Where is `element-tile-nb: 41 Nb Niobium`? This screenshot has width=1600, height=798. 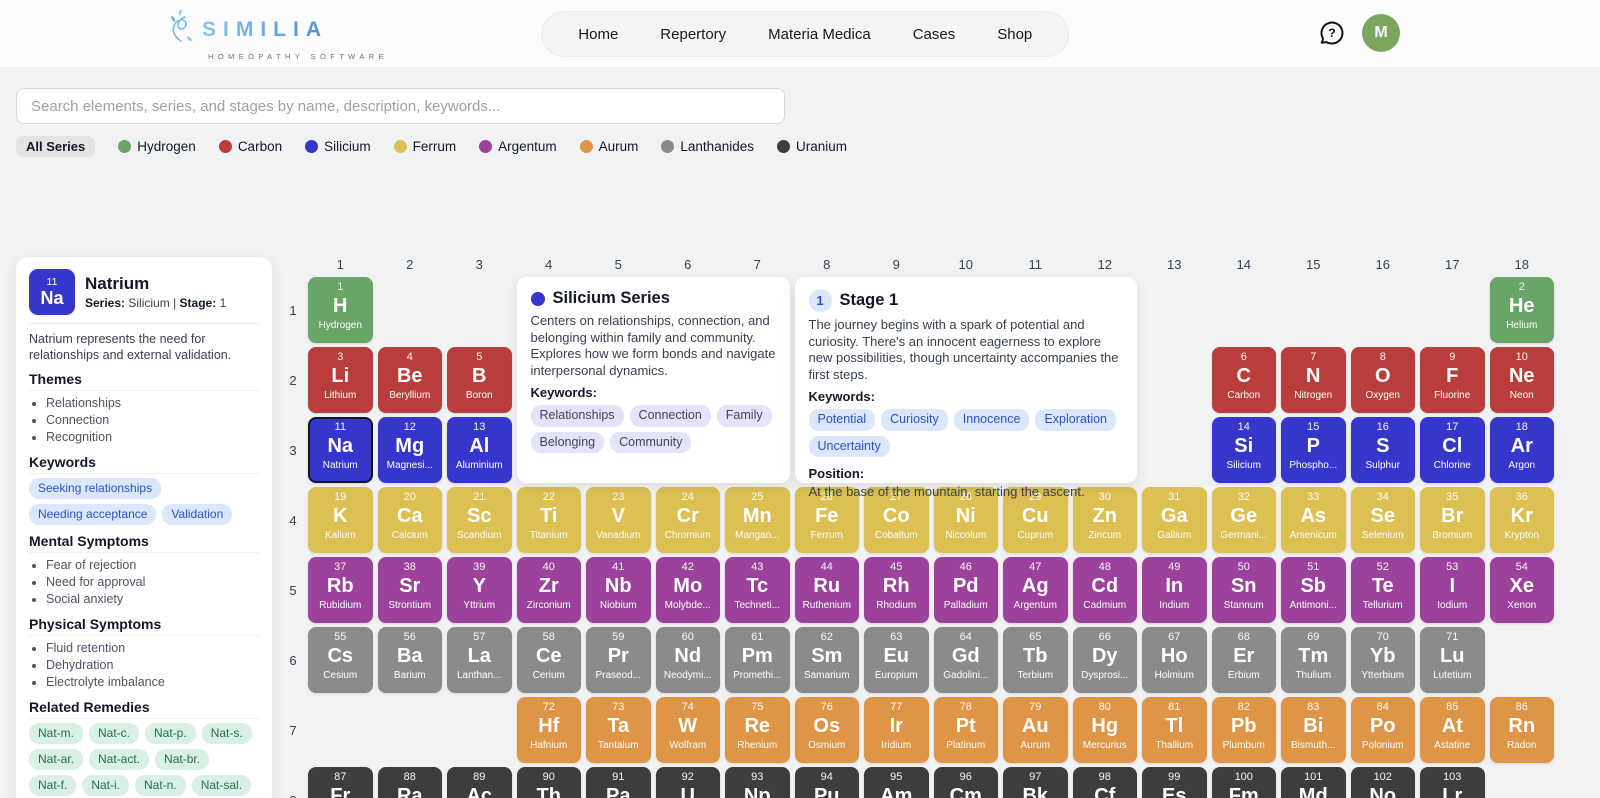
element-tile-nb: 41 Nb Niobium is located at coordinates (618, 590).